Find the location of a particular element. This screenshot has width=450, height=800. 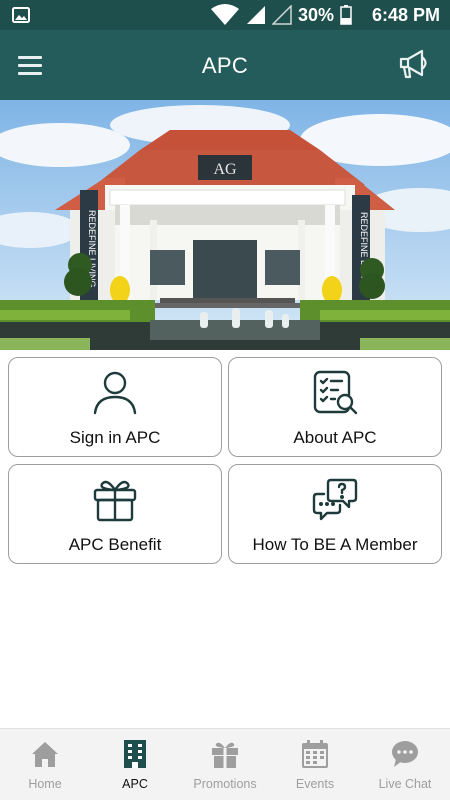

chat-question-icon is located at coordinates (335, 499).